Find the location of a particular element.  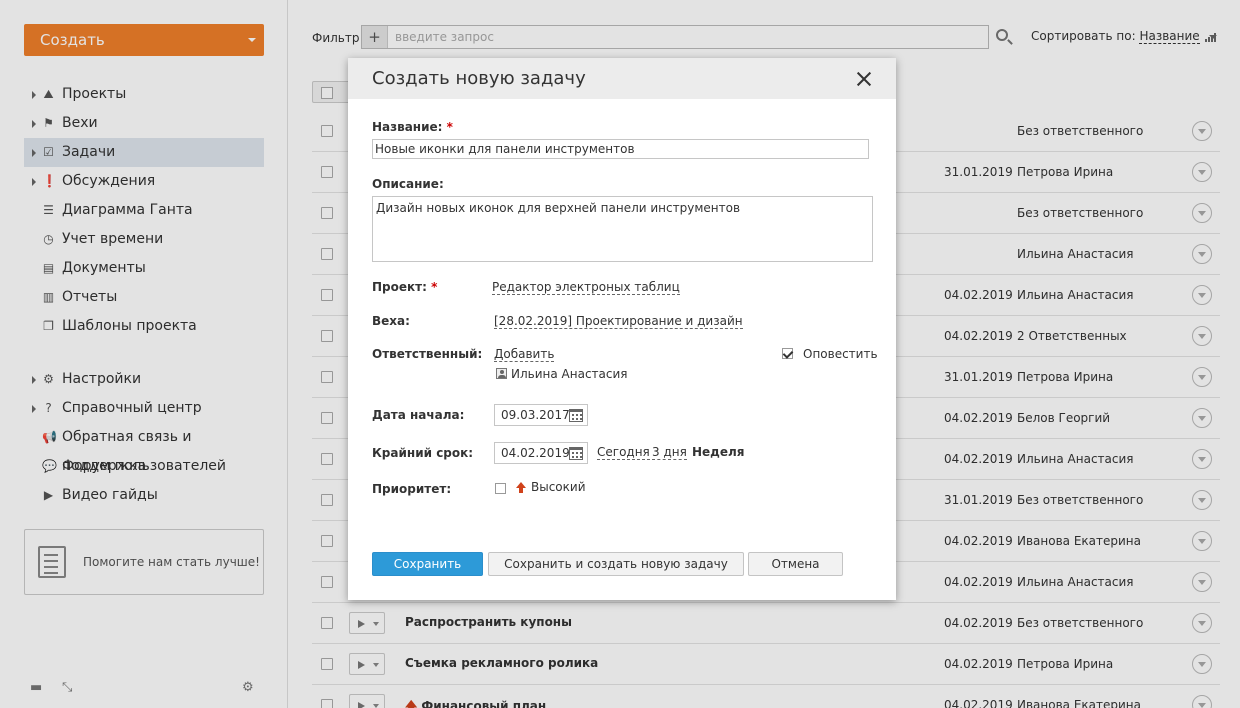

save-button: Сохранить is located at coordinates (427, 564).